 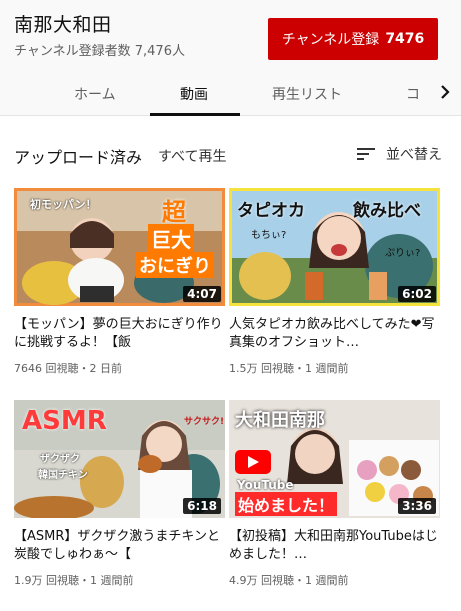 What do you see at coordinates (230, 93) in the screenshot?
I see `channel-tabs: ホーム 動画 再生リスト コ` at bounding box center [230, 93].